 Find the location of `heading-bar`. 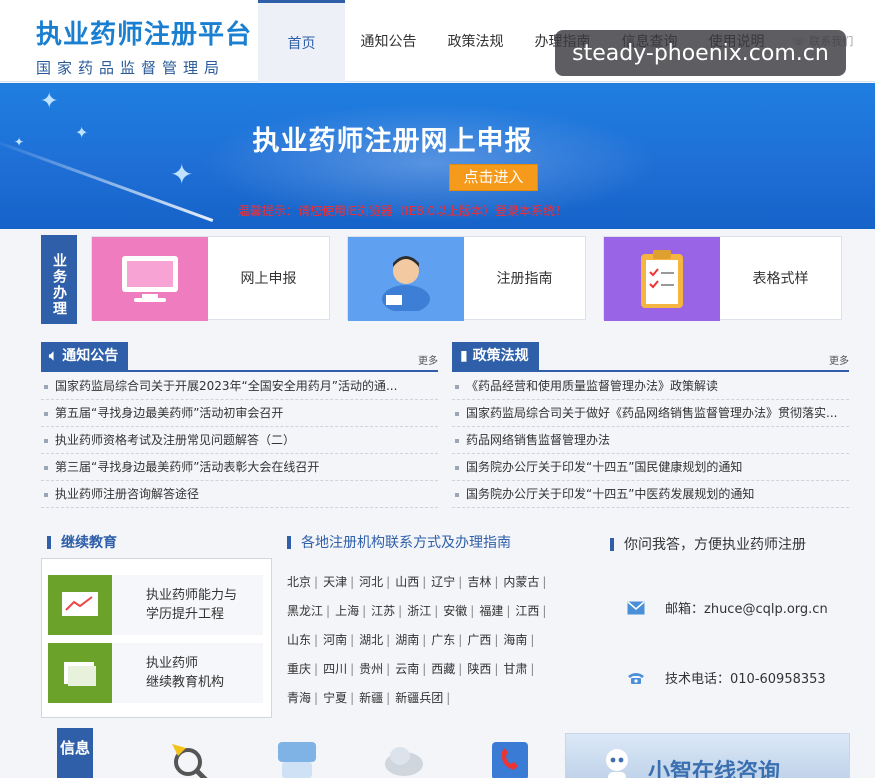

heading-bar is located at coordinates (612, 544).